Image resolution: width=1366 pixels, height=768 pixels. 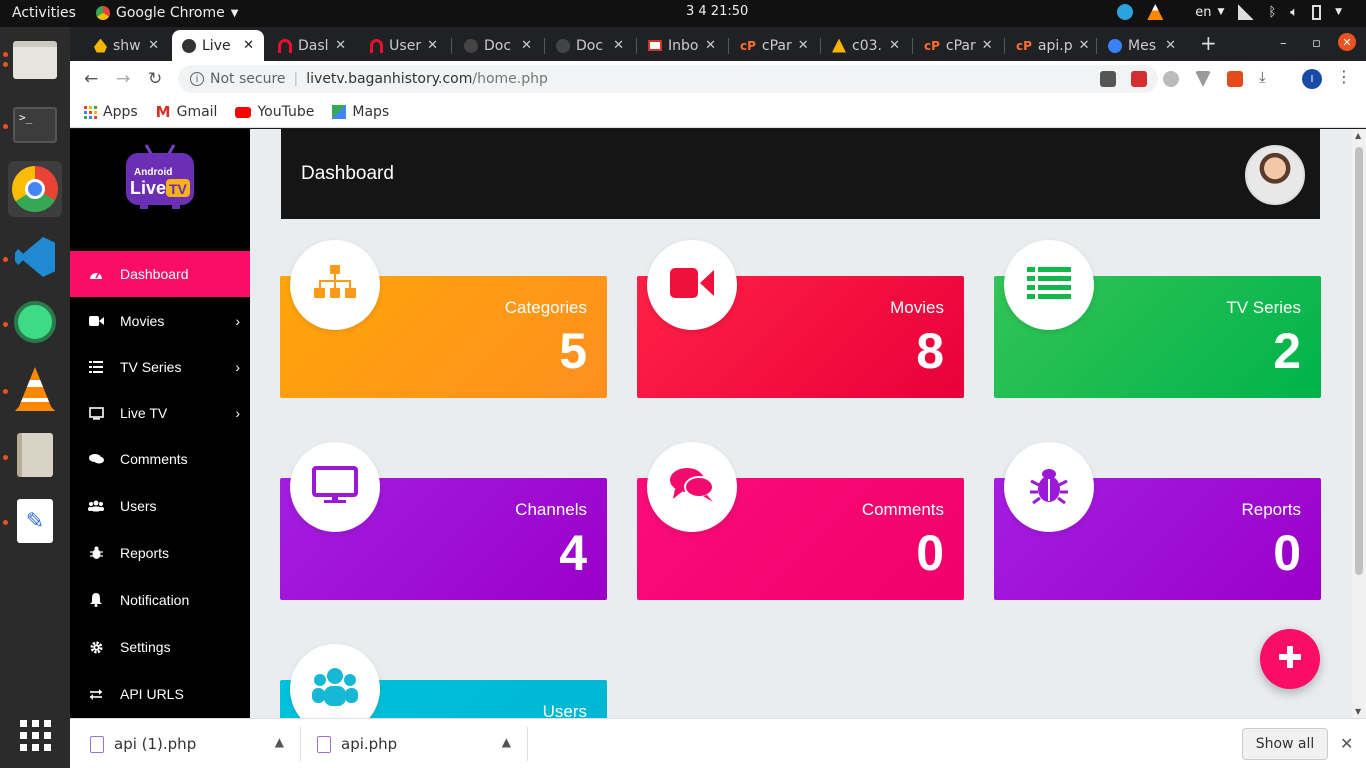 What do you see at coordinates (123, 79) in the screenshot?
I see `forward-arrow-icon: →` at bounding box center [123, 79].